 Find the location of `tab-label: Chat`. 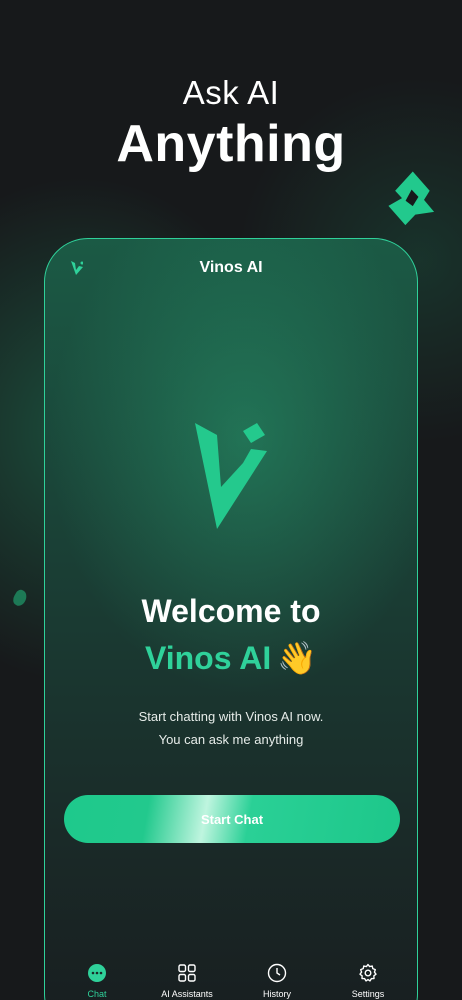

tab-label: Chat is located at coordinates (97, 994).